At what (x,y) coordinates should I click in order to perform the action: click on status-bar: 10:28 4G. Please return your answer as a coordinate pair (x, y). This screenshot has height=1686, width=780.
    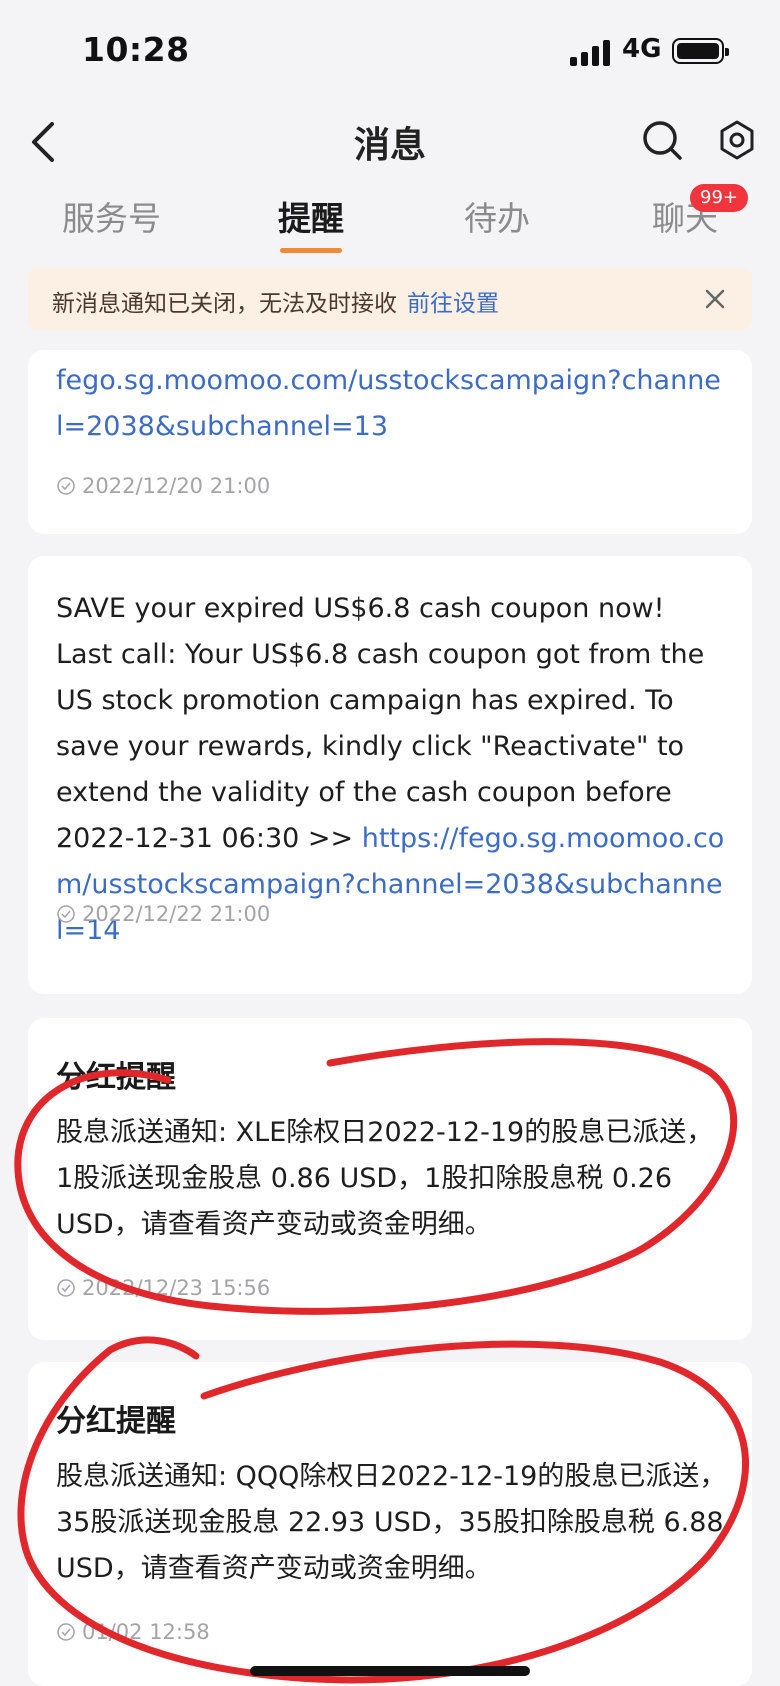
    Looking at the image, I should click on (390, 52).